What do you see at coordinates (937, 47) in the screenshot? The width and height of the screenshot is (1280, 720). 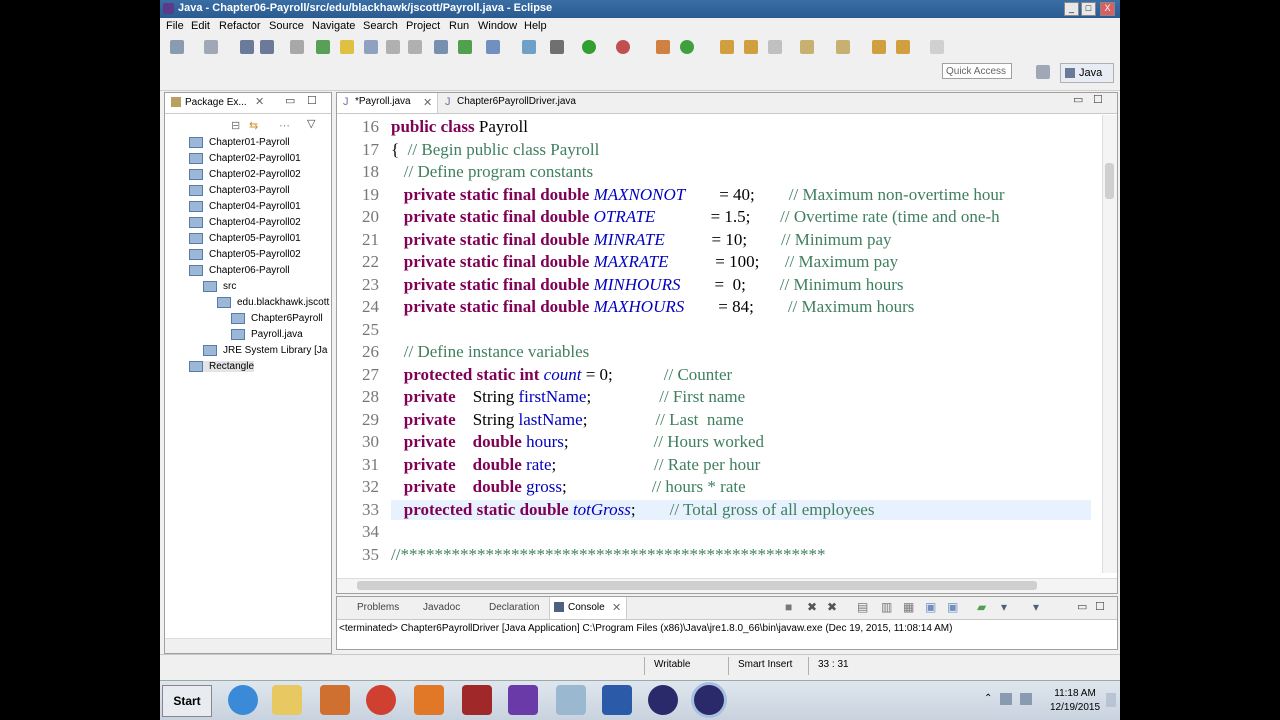 I see `forward-icon` at bounding box center [937, 47].